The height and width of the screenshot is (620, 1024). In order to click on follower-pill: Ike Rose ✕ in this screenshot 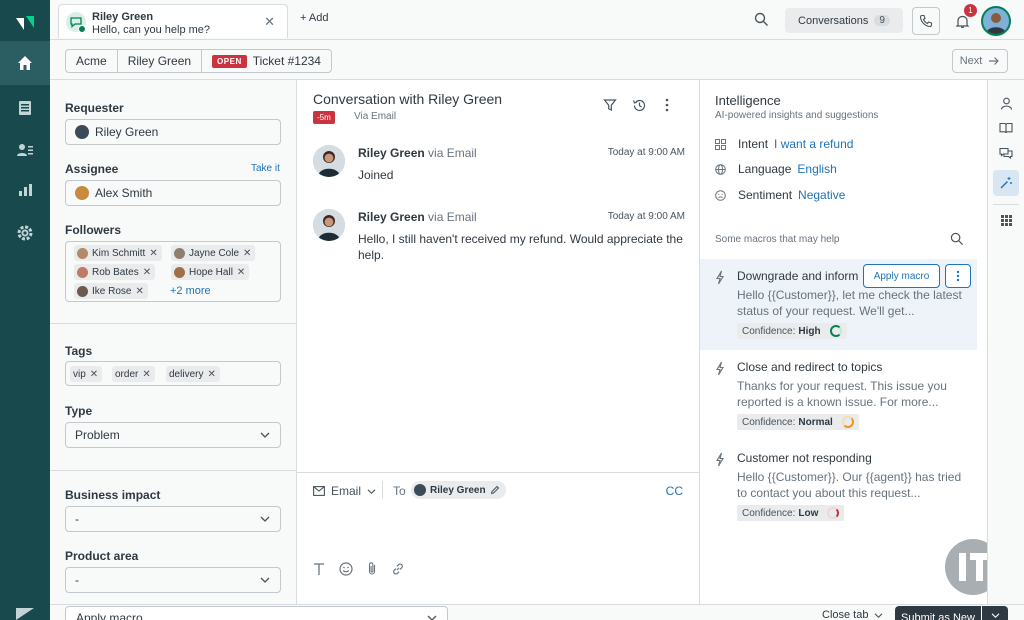, I will do `click(111, 291)`.